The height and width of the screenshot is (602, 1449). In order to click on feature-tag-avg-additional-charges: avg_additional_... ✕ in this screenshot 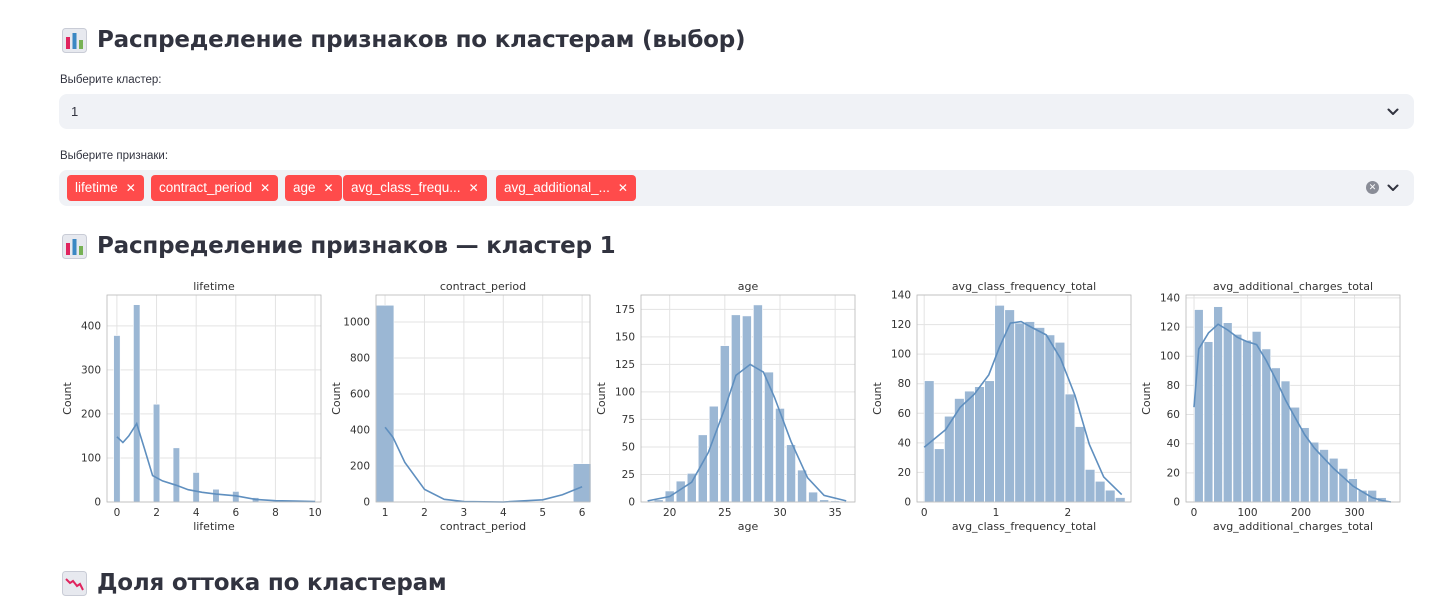, I will do `click(566, 188)`.